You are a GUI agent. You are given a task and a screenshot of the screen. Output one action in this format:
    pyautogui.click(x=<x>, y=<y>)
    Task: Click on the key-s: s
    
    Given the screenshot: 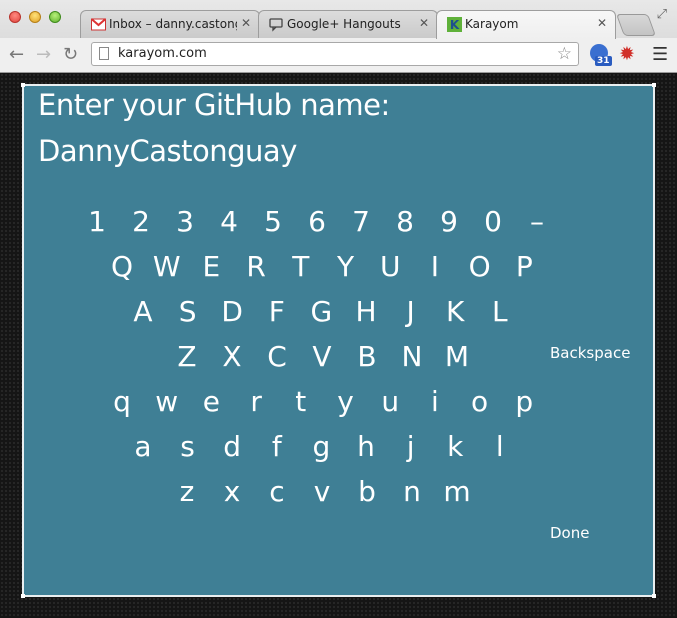 What is the action you would take?
    pyautogui.click(x=188, y=447)
    